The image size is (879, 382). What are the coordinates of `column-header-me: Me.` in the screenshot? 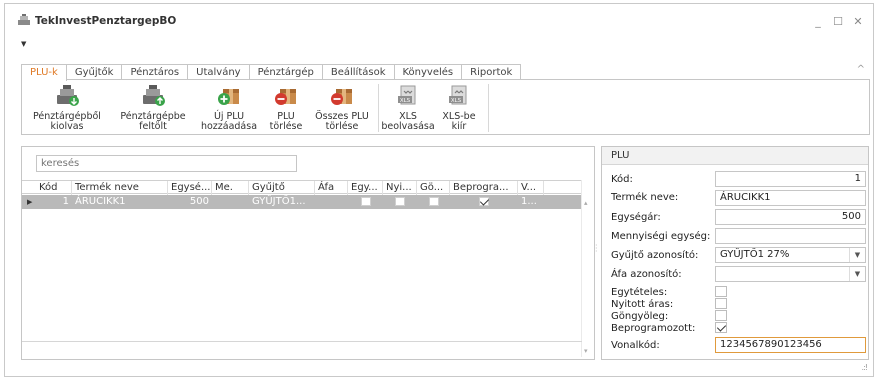 It's located at (230, 188).